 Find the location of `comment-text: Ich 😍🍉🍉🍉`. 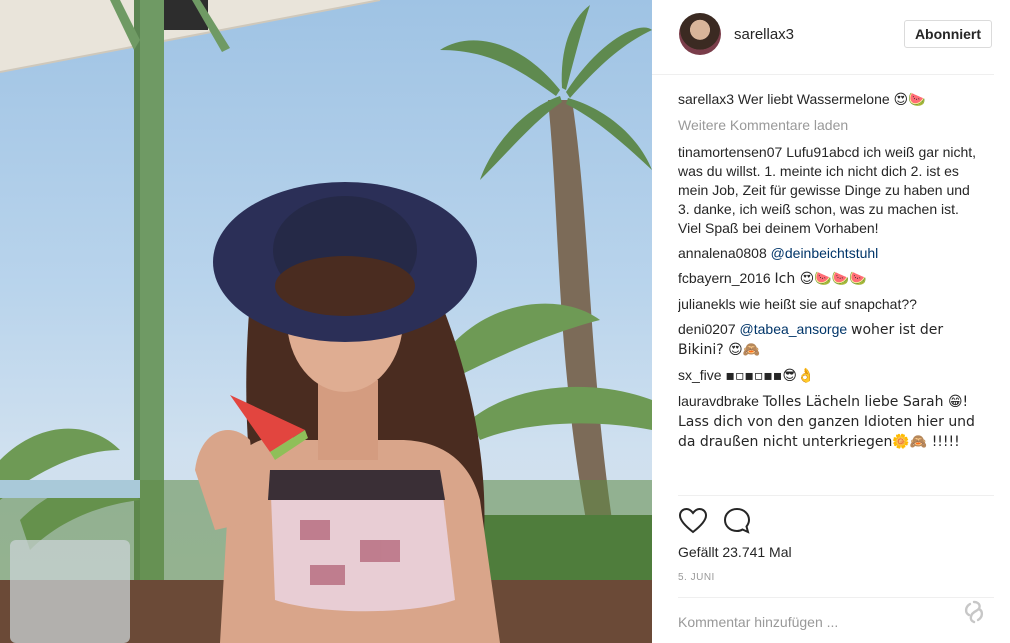

comment-text: Ich 😍🍉🍉🍉 is located at coordinates (820, 279).